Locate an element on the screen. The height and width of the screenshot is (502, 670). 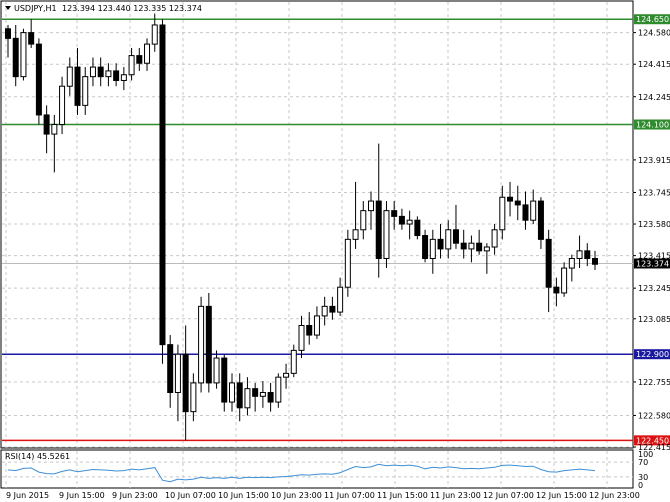
current-price-label: 123.374 is located at coordinates (652, 263).